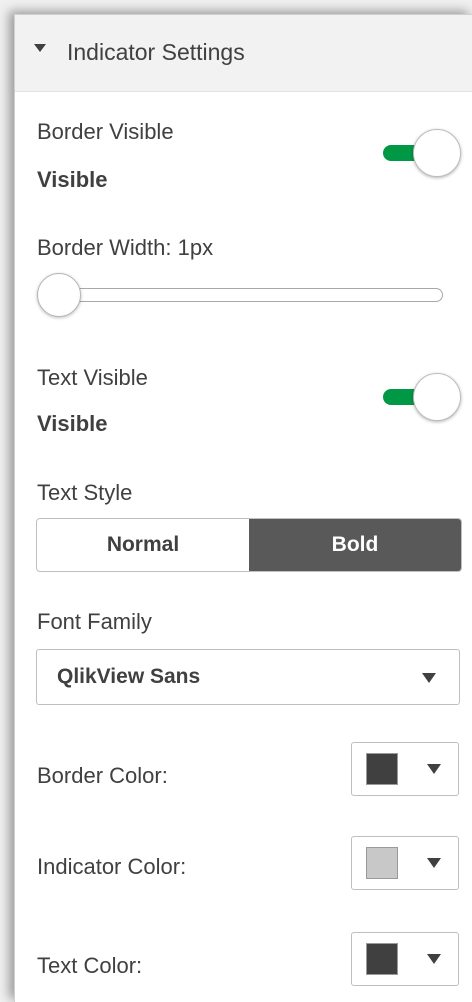 The image size is (472, 1002). What do you see at coordinates (248, 677) in the screenshot?
I see `font-family-select: QlikView Sans` at bounding box center [248, 677].